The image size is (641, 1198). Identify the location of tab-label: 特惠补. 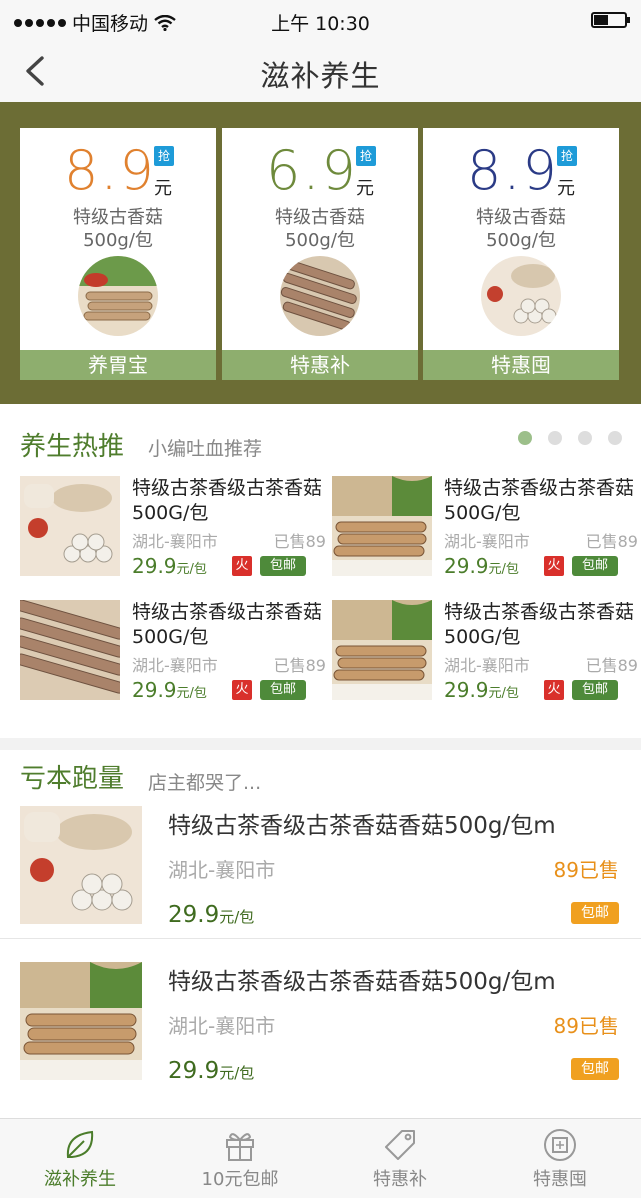
(400, 1179).